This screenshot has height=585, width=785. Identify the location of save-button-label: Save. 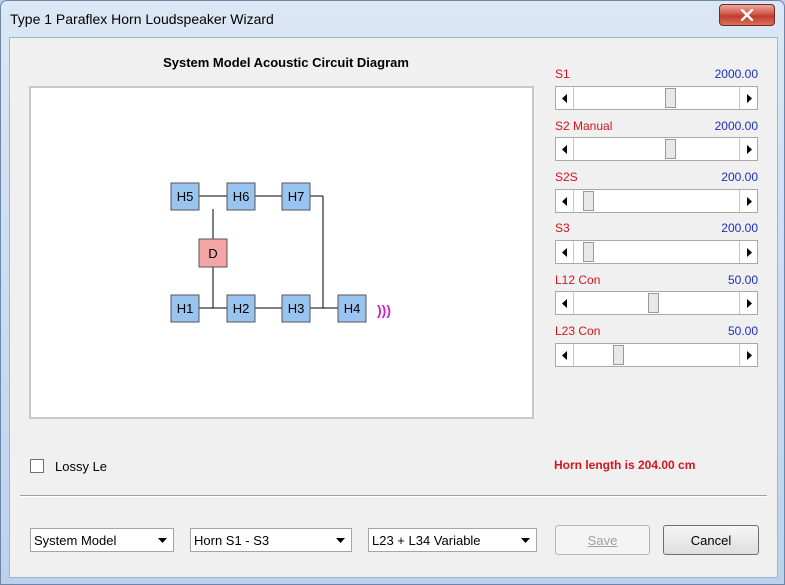
(602, 540).